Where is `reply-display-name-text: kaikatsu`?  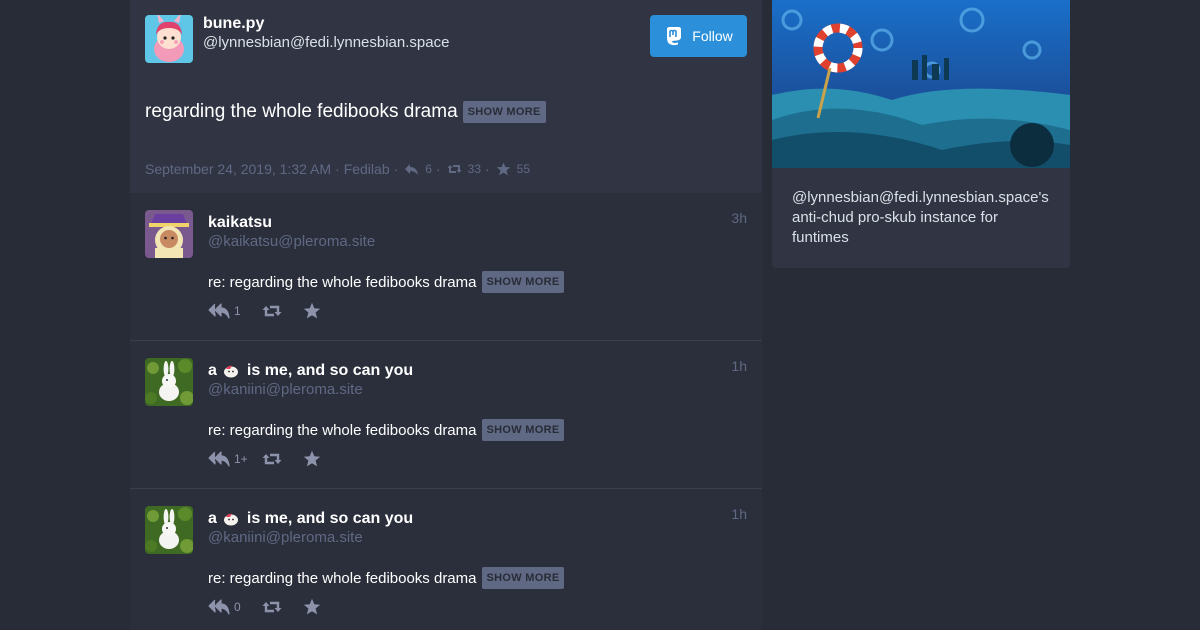 reply-display-name-text: kaikatsu is located at coordinates (240, 222).